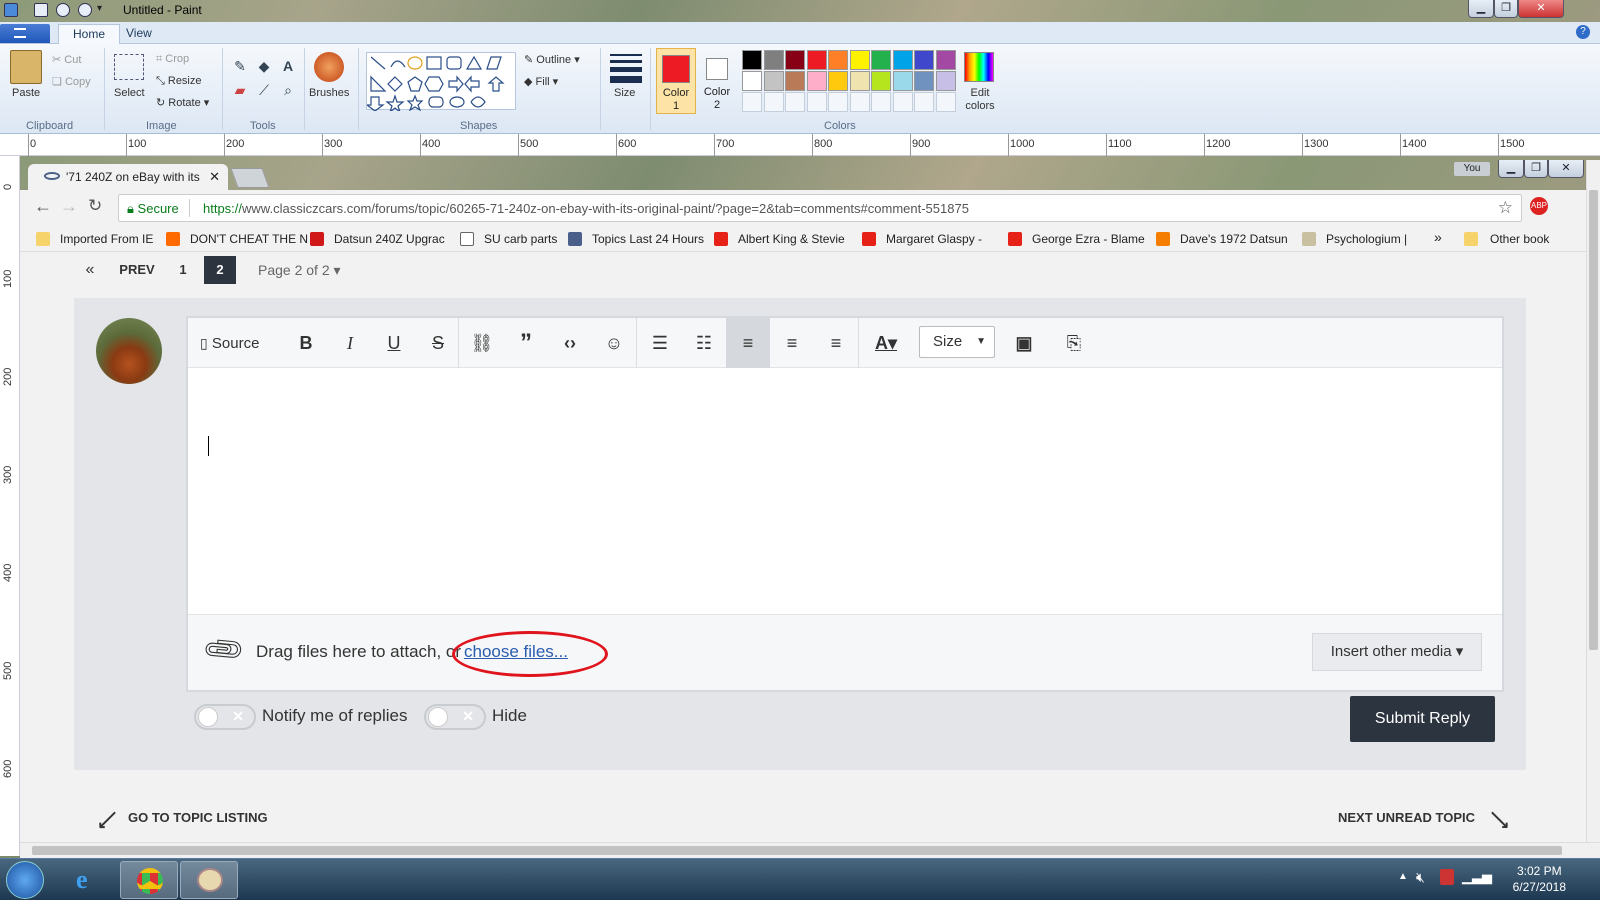 The image size is (1600, 900). Describe the element at coordinates (89, 880) in the screenshot. I see `internet-explorer-icon: e` at that location.